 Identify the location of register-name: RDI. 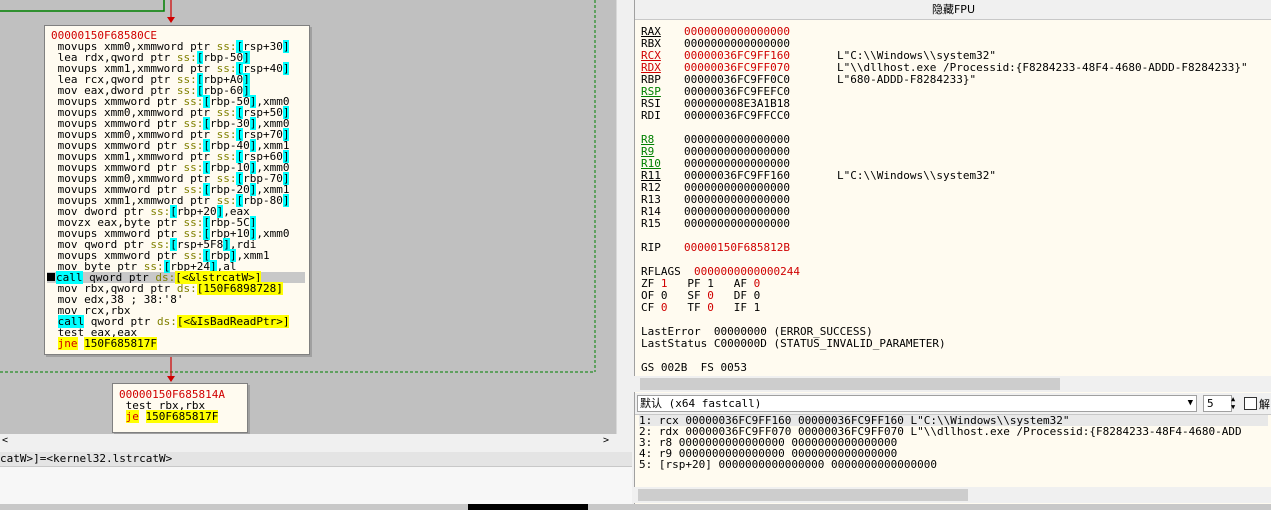
(651, 115).